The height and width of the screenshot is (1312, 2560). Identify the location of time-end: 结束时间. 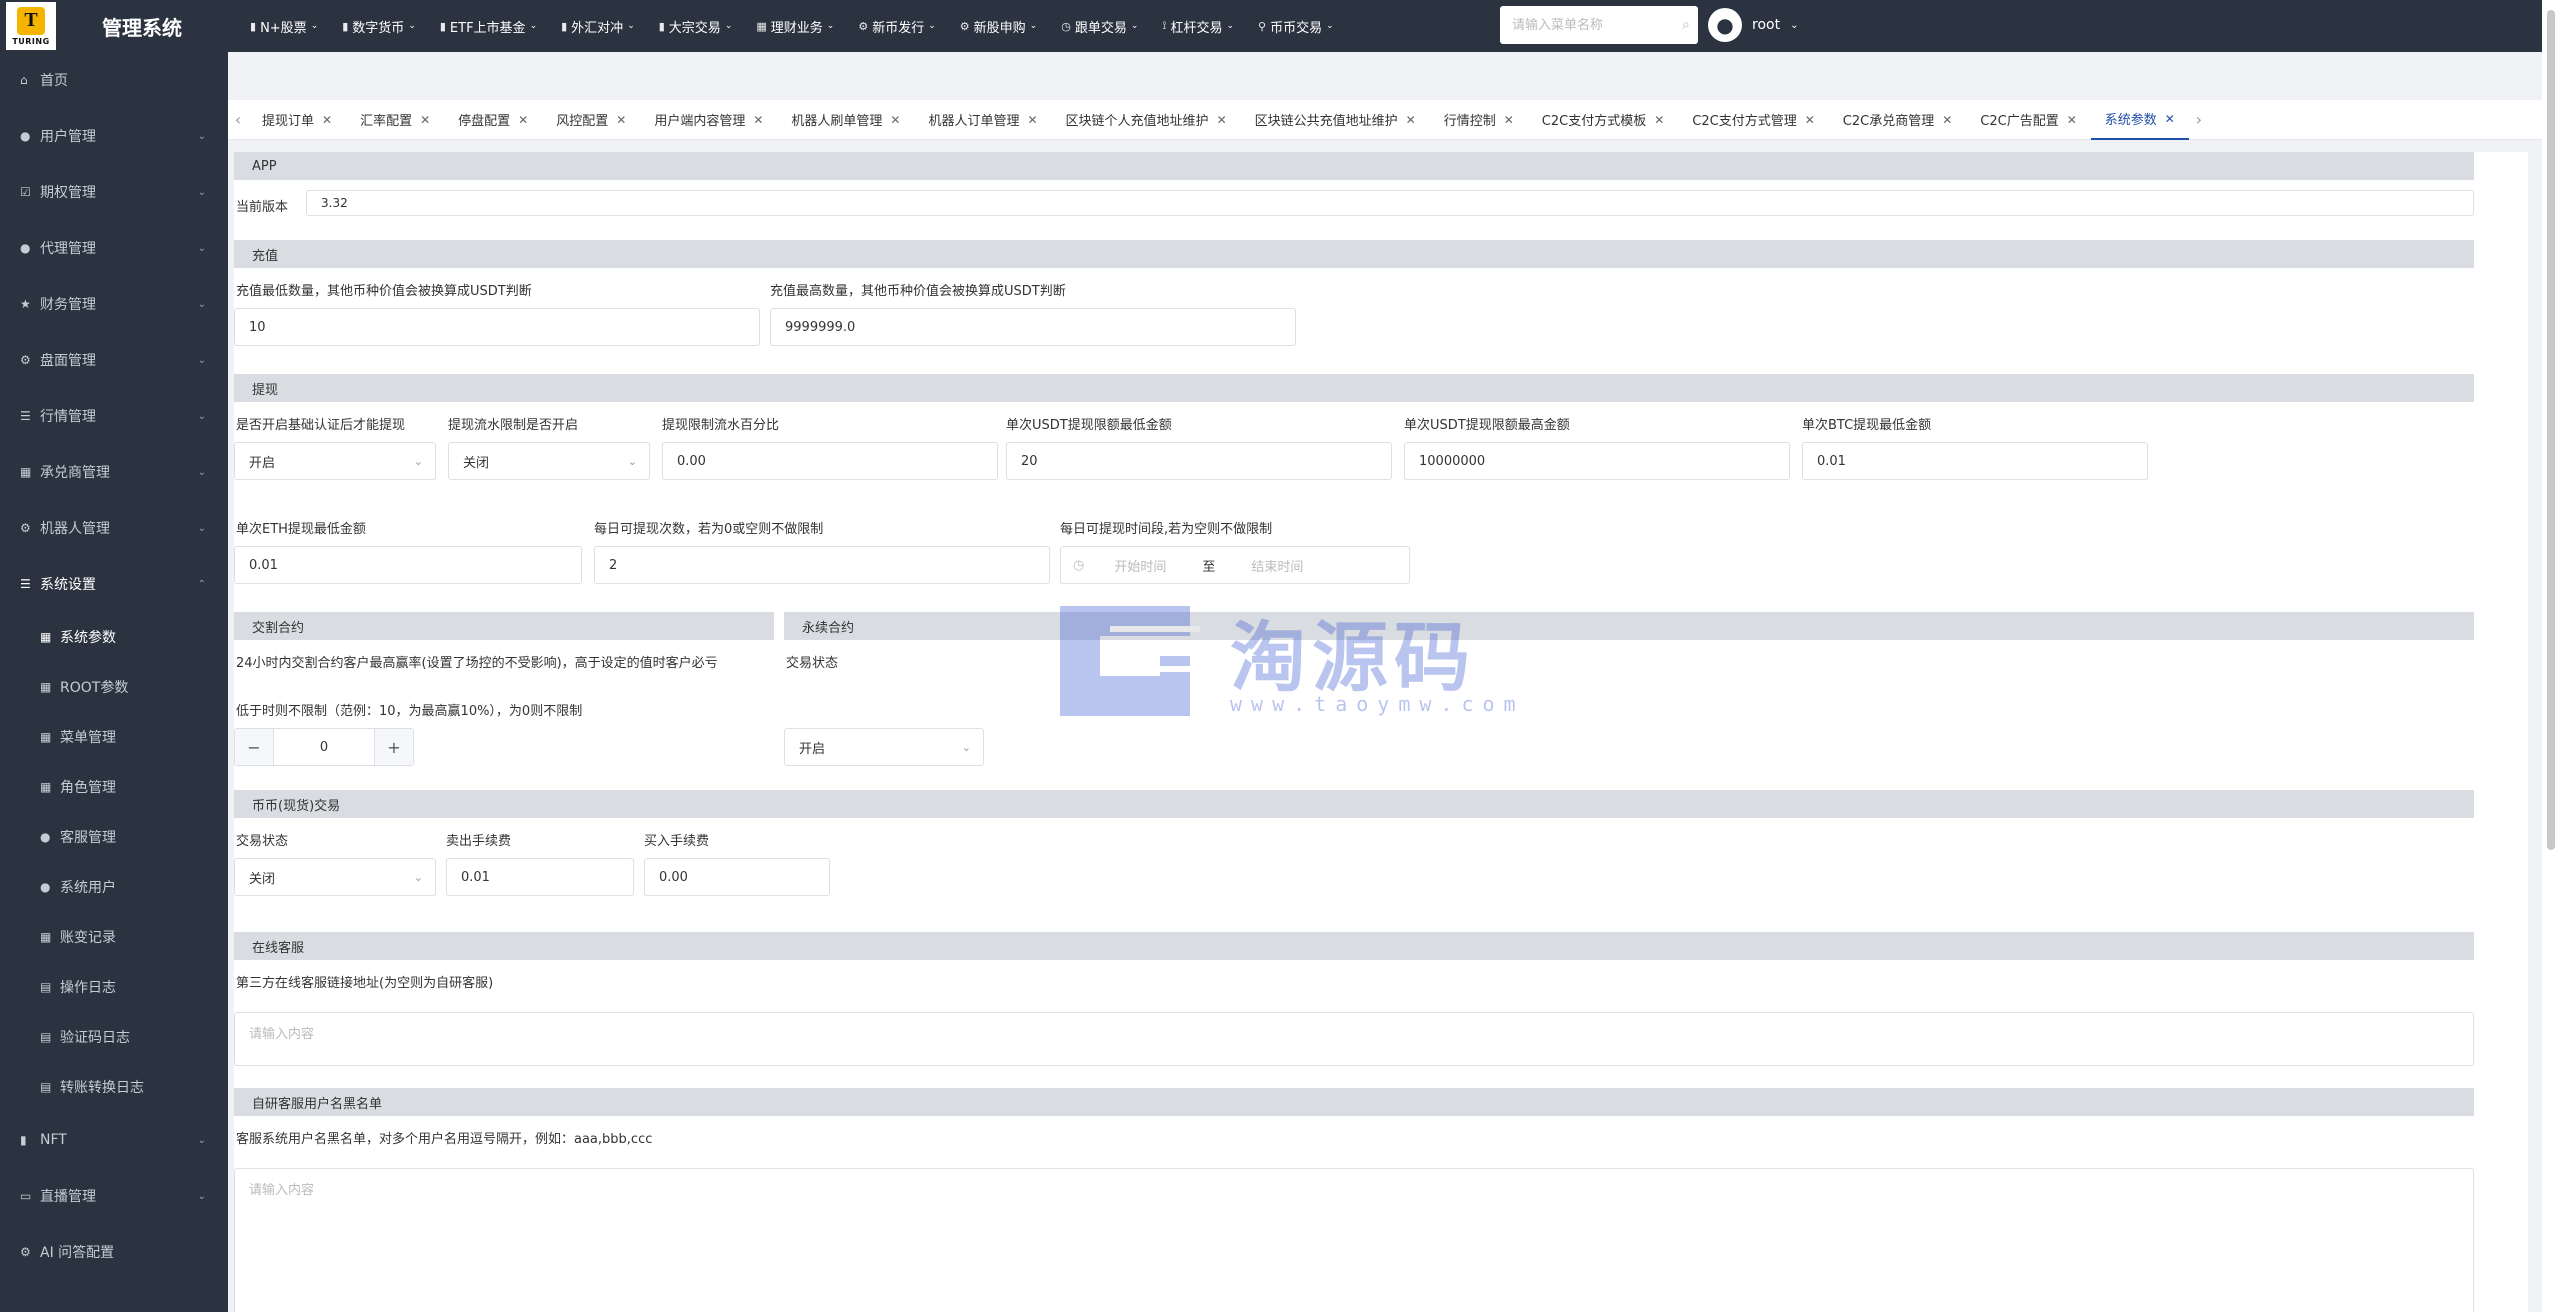
(1277, 565).